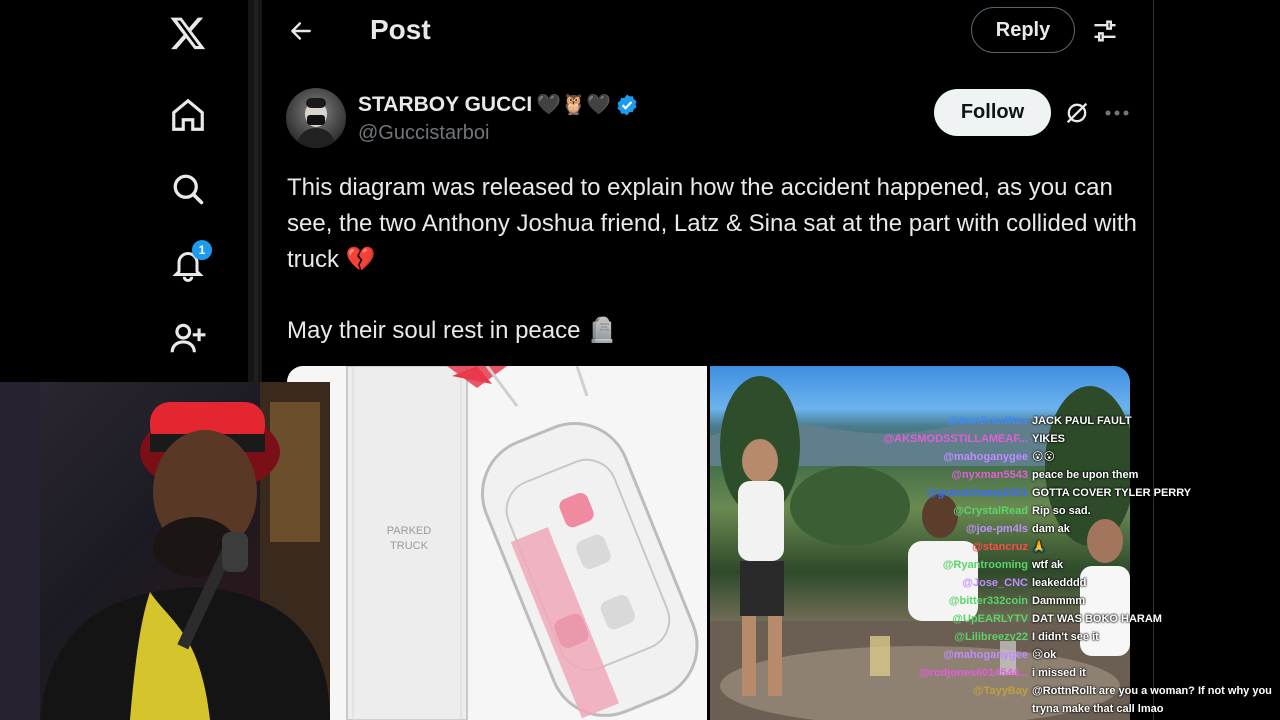  What do you see at coordinates (188, 33) in the screenshot?
I see `x-logo-icon` at bounding box center [188, 33].